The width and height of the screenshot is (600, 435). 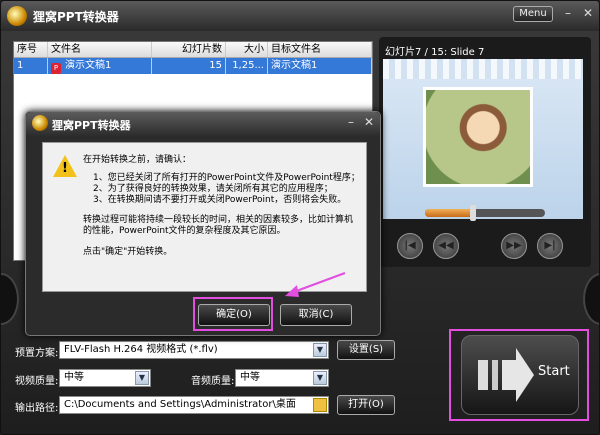 I want to click on video-quality-value: 中等, so click(x=74, y=377).